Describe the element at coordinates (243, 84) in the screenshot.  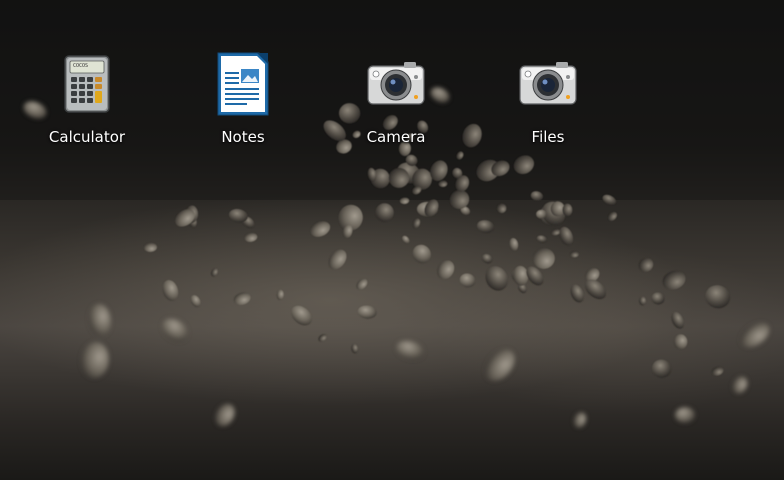
I see `document-icon` at that location.